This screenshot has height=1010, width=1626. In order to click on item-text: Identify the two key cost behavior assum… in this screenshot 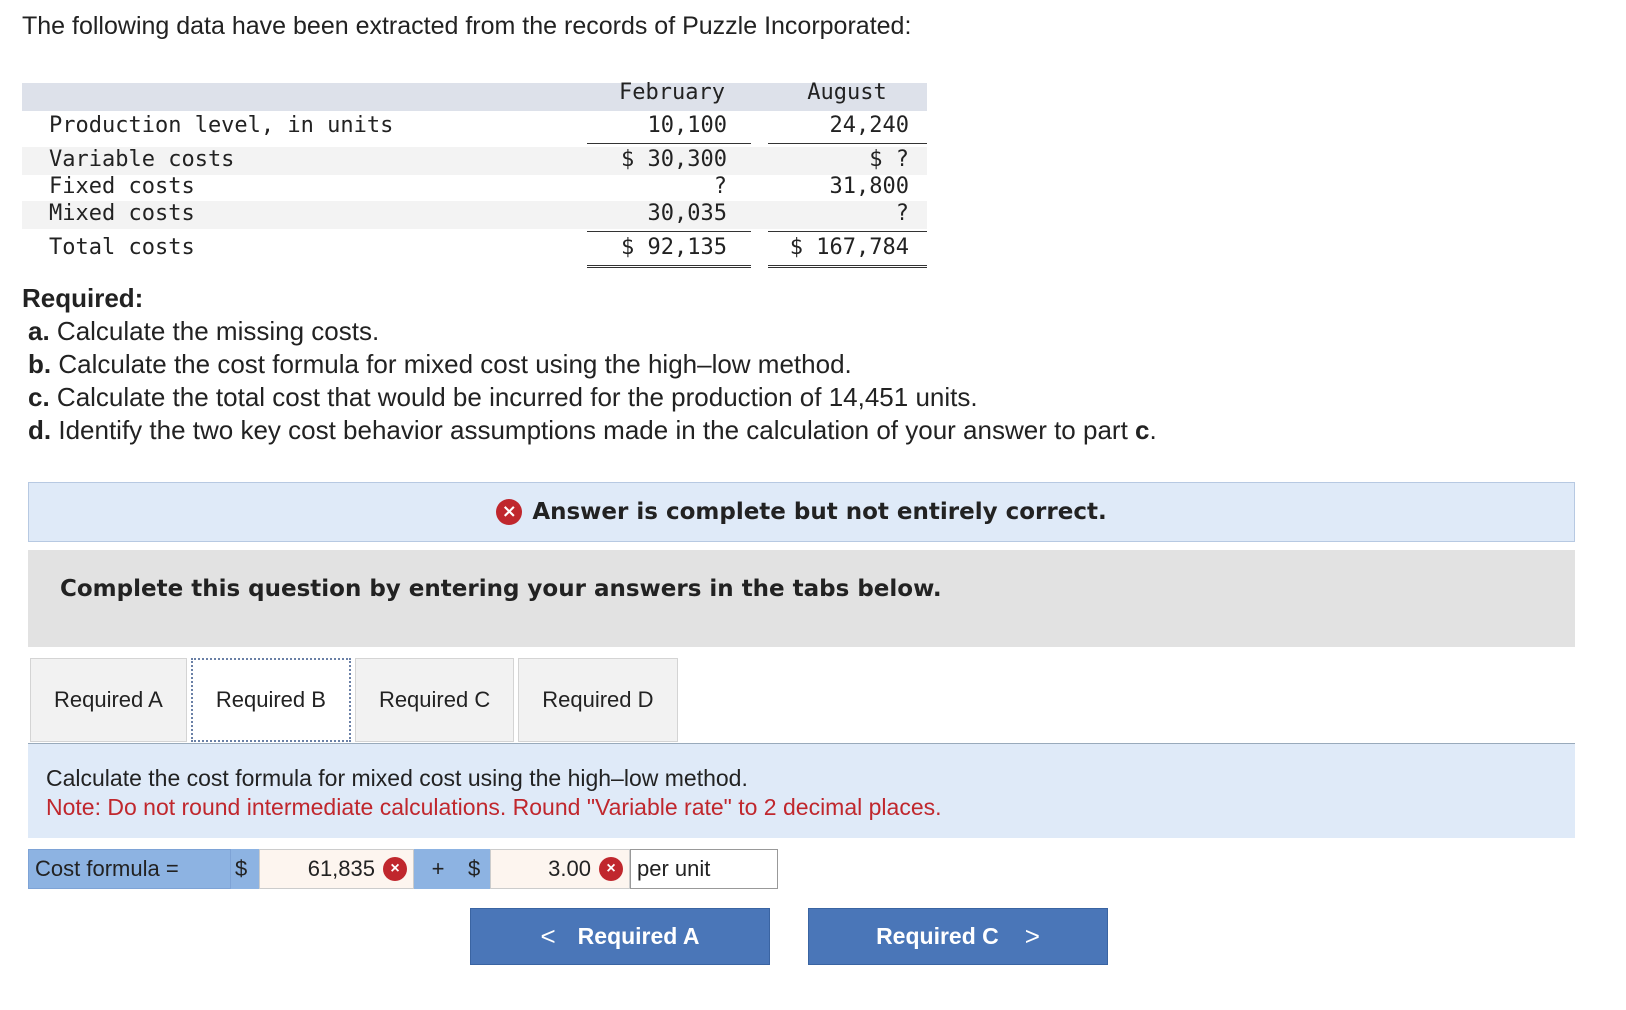, I will do `click(597, 430)`.